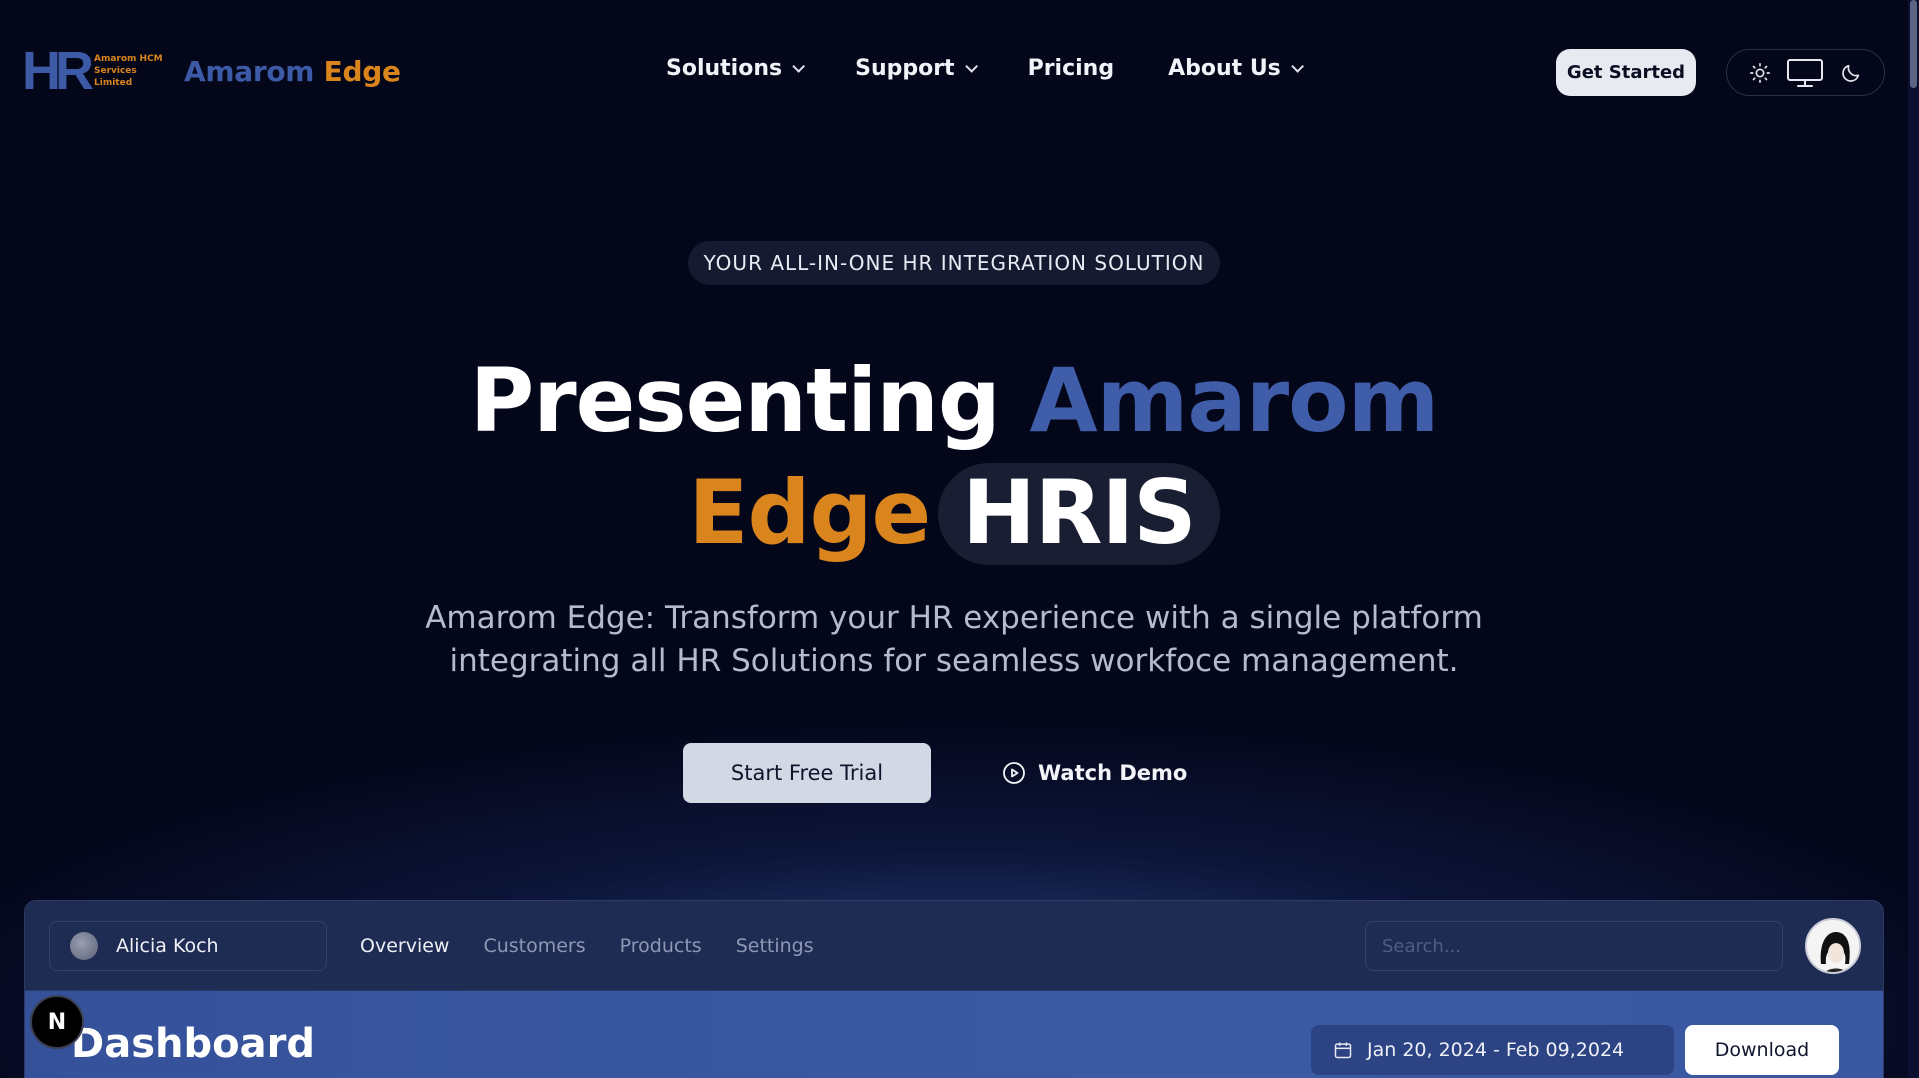 This screenshot has width=1919, height=1078. What do you see at coordinates (775, 946) in the screenshot?
I see `tab-settings: Settings` at bounding box center [775, 946].